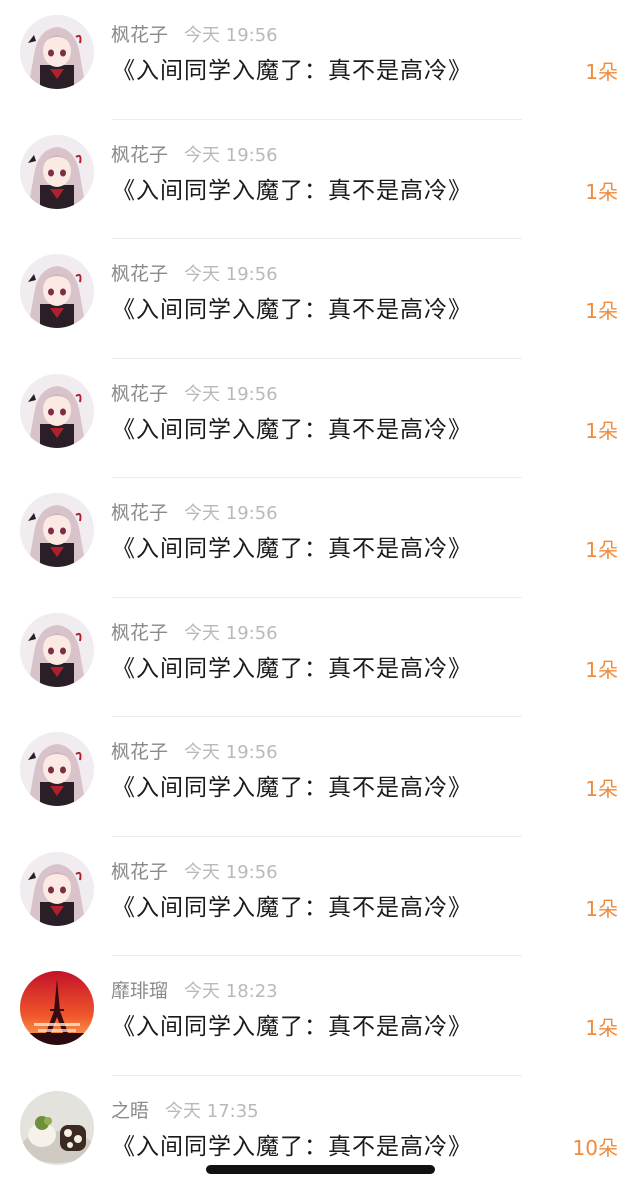 The width and height of the screenshot is (640, 1187). Describe the element at coordinates (212, 1111) in the screenshot. I see `timestamp: 今天 17:35` at that location.